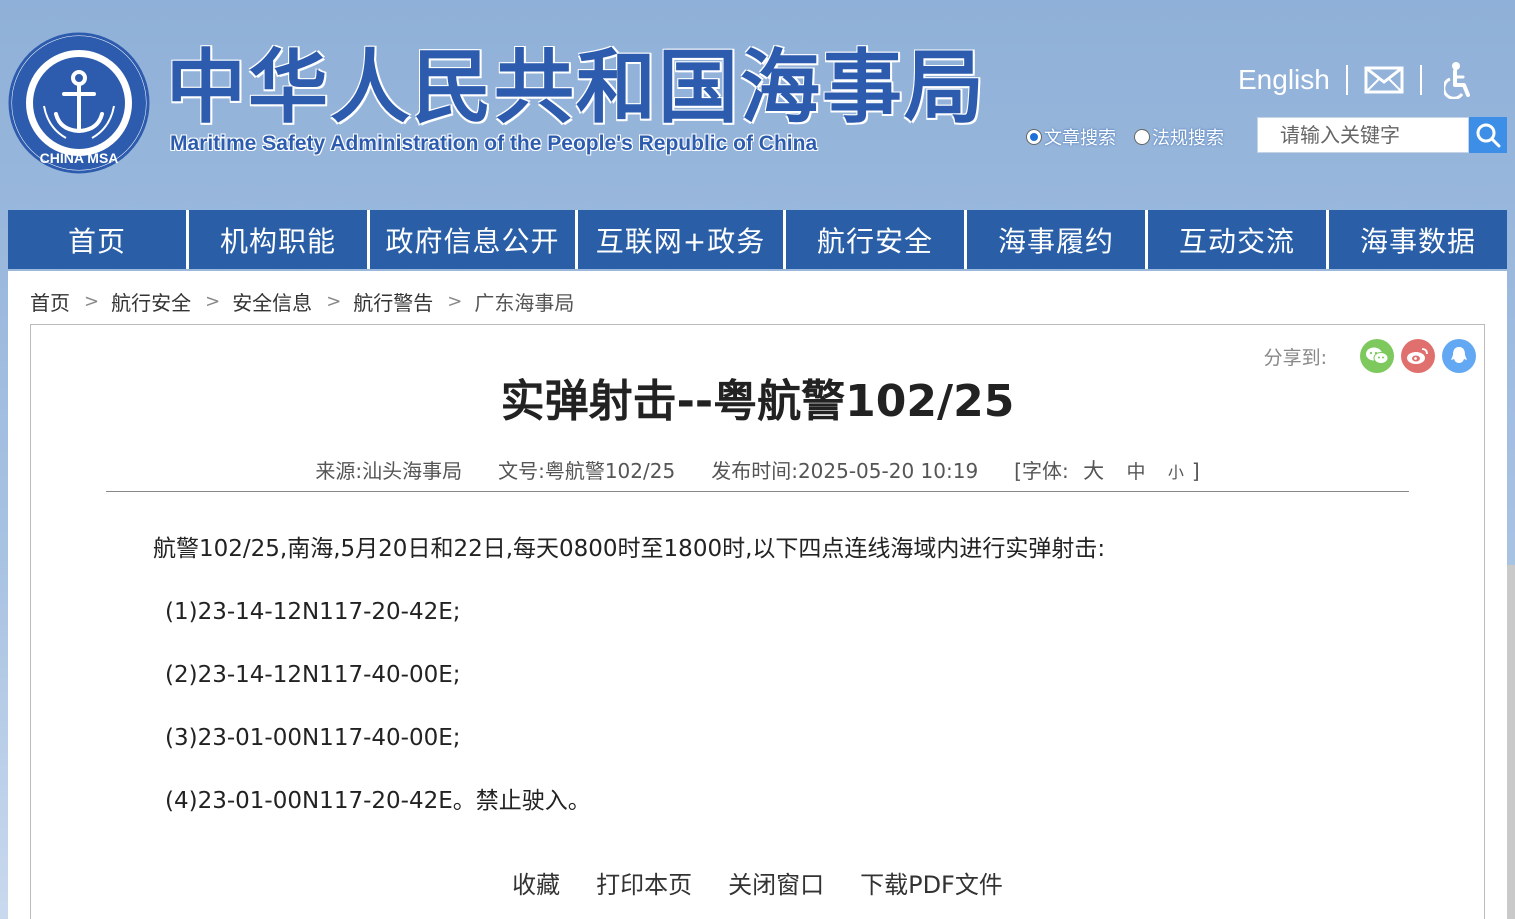  What do you see at coordinates (389, 471) in the screenshot?
I see `article-source: 来源:汕头海事局` at bounding box center [389, 471].